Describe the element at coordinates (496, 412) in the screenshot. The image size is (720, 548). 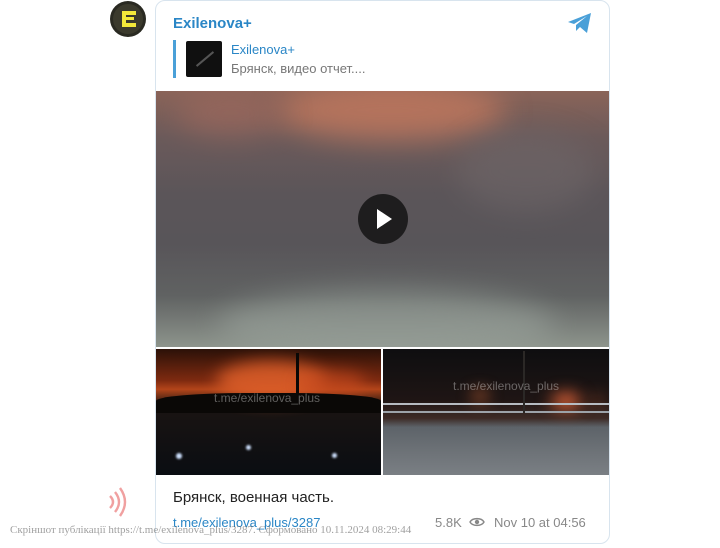
I see `photo-fire-road: t.me/exilenova_plus` at that location.